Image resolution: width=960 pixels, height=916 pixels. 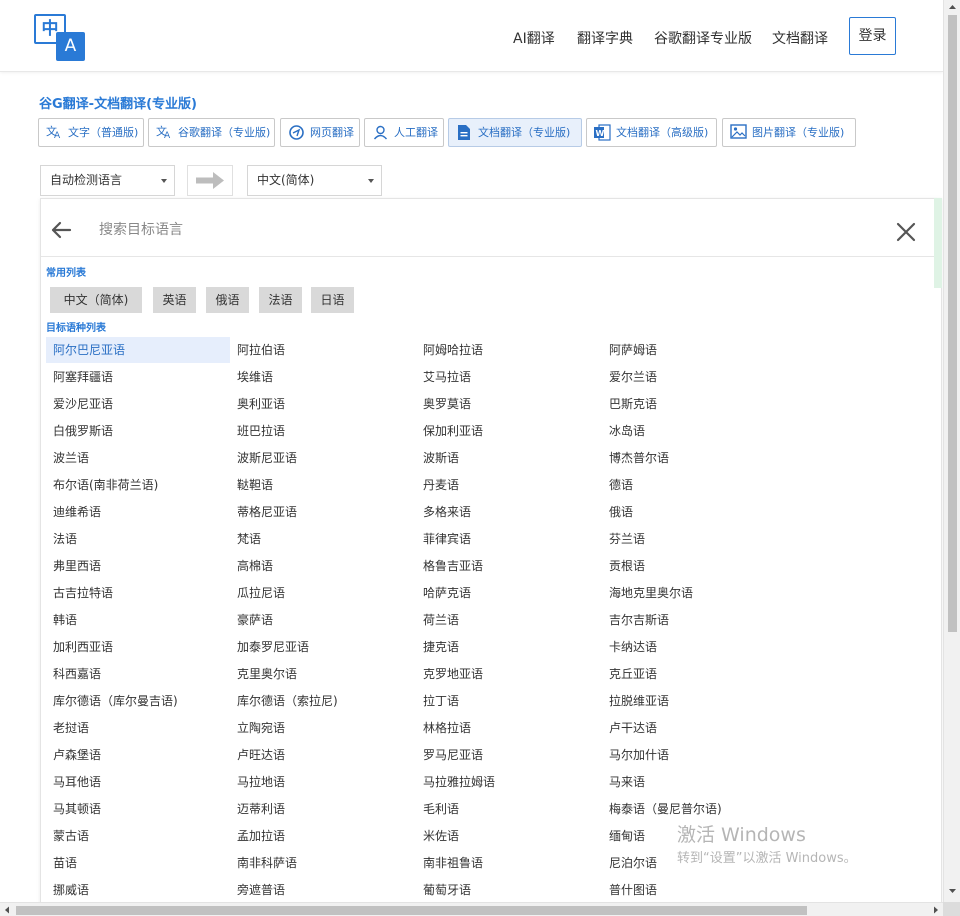 I want to click on nav-doc-translate: 文档翻译, so click(x=800, y=38).